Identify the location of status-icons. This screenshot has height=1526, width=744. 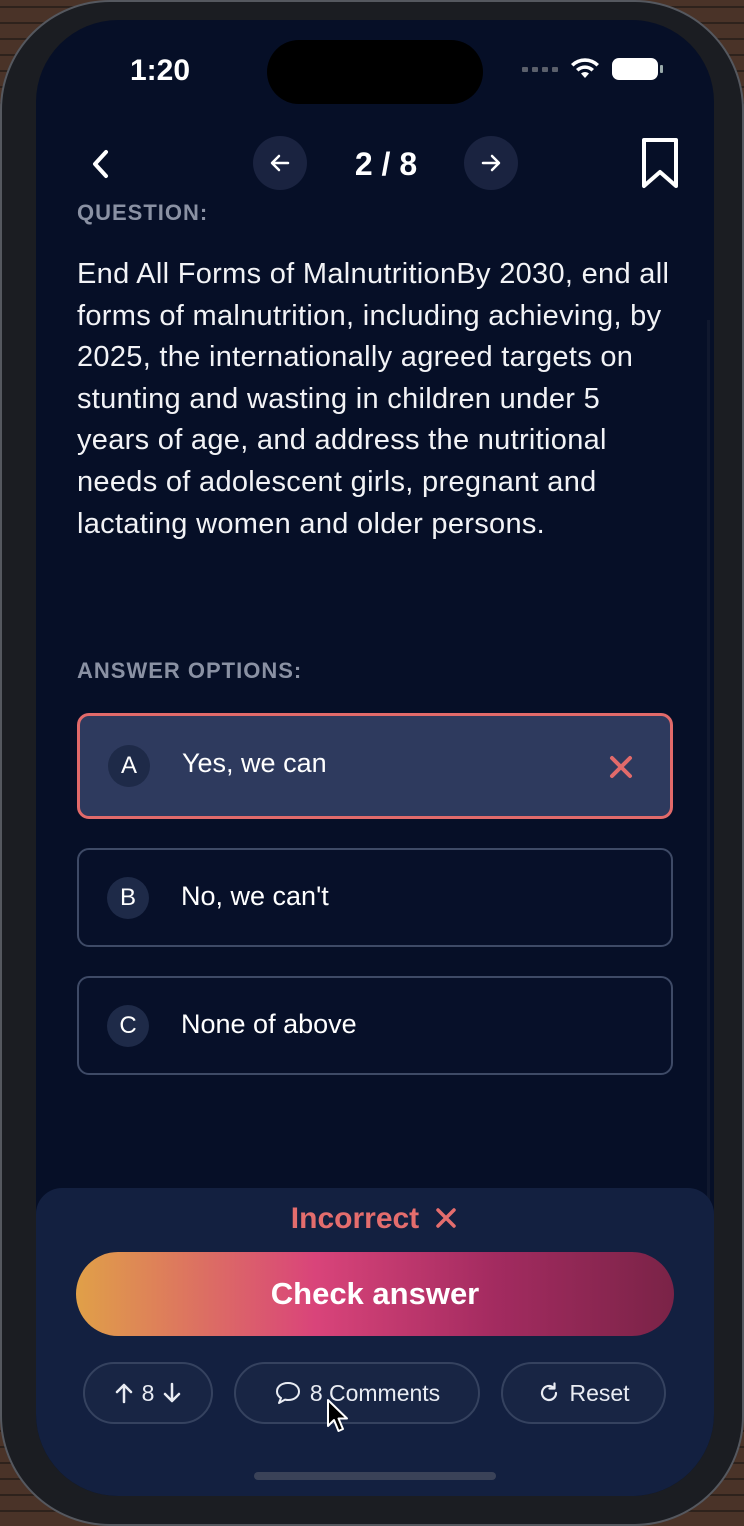
(592, 69).